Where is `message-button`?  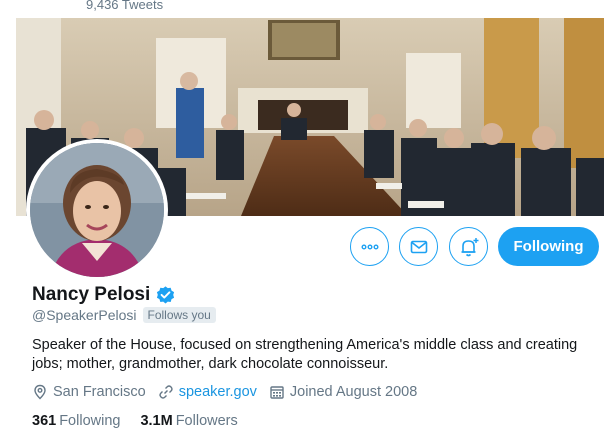
message-button is located at coordinates (418, 246).